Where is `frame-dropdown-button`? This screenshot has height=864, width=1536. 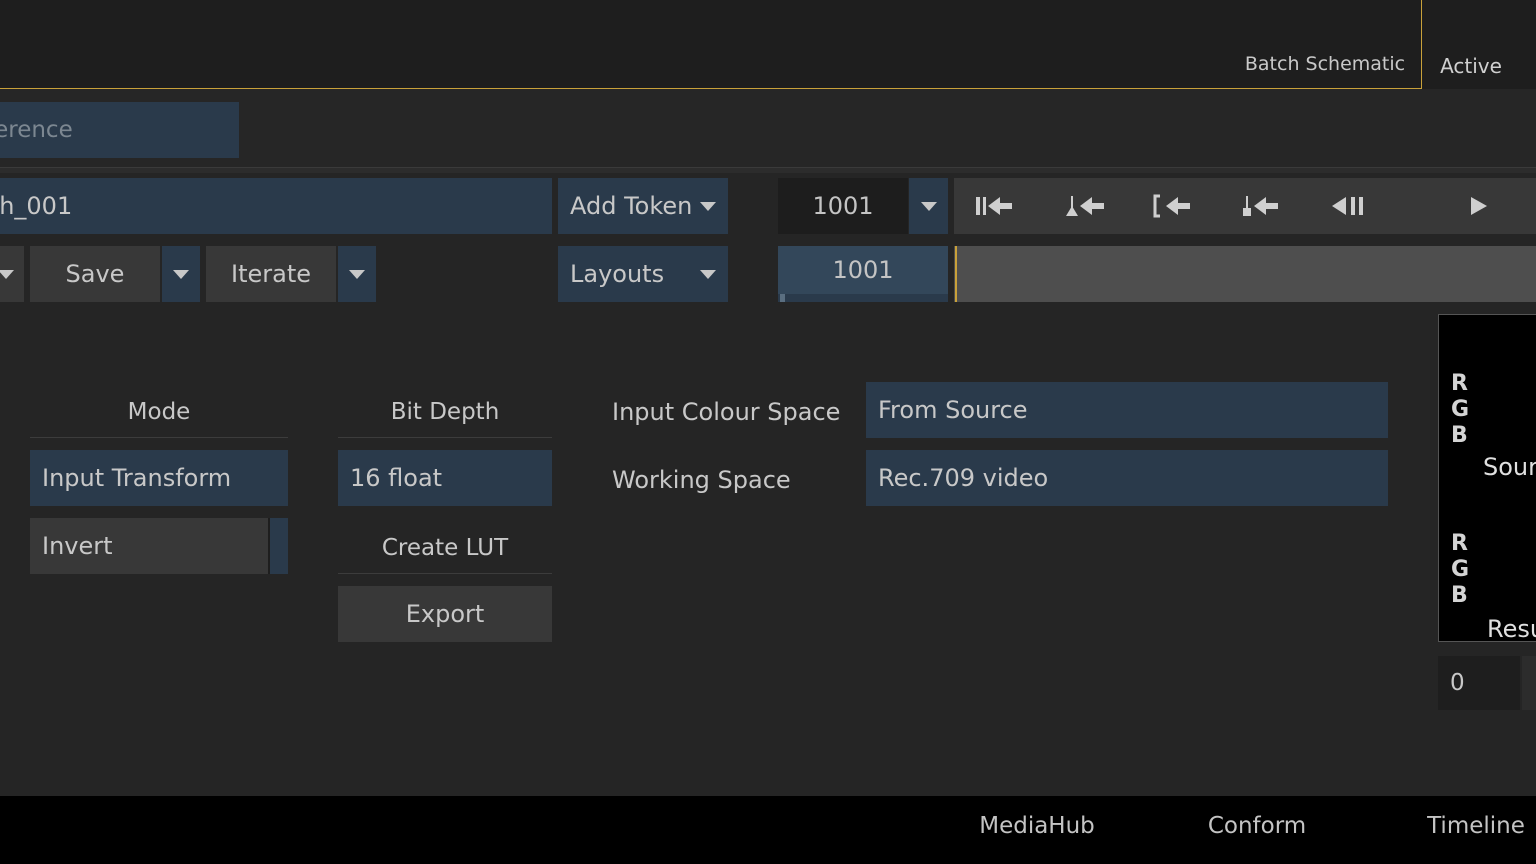 frame-dropdown-button is located at coordinates (928, 206).